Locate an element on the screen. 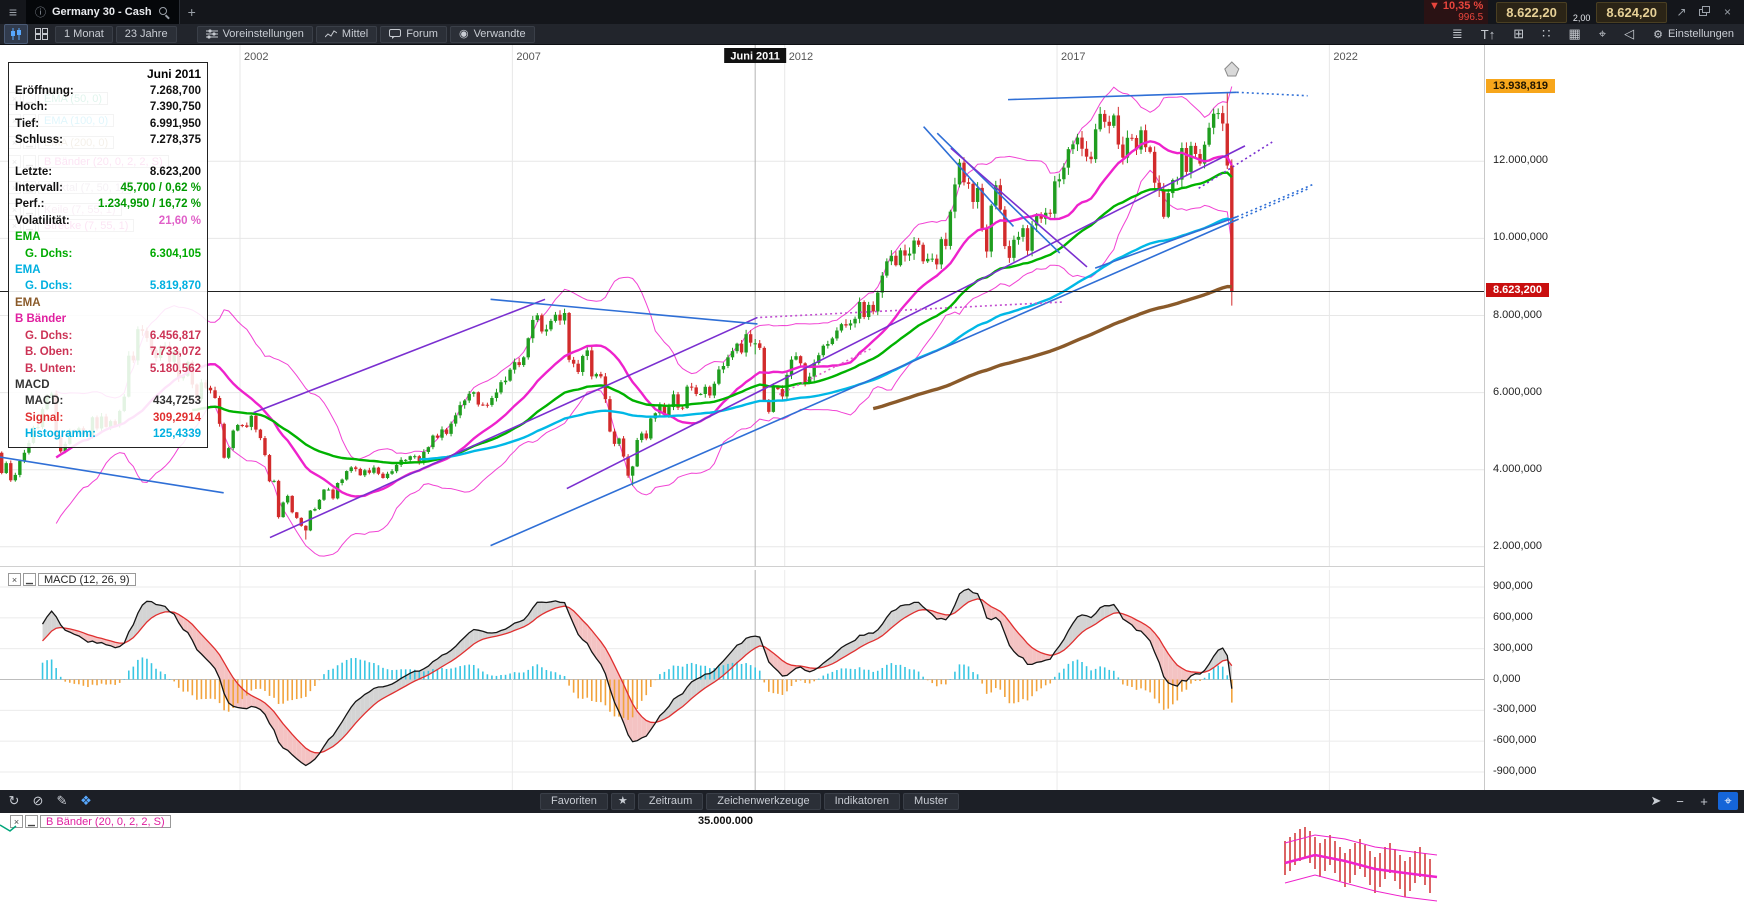 The image size is (1744, 912). svg-text: 2017 is located at coordinates (1073, 57).